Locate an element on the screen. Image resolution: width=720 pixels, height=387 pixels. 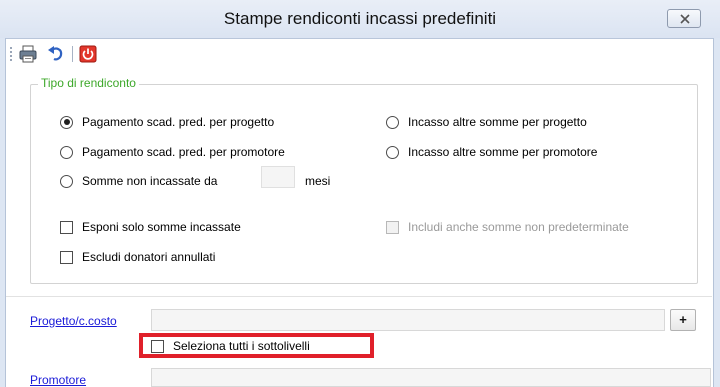
radio-option-pagamento-progetto: Pagamento scad. pred. per progetto is located at coordinates (167, 122).